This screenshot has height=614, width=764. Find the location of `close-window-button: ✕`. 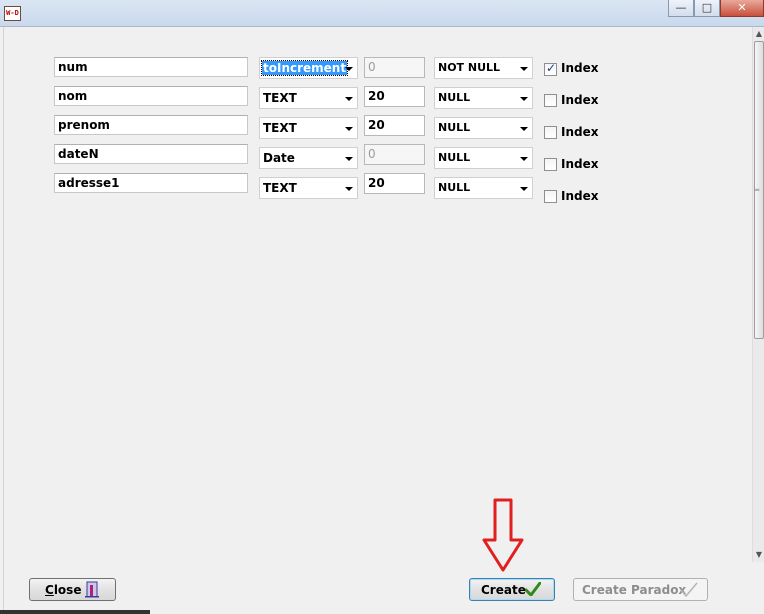

close-window-button: ✕ is located at coordinates (742, 8).